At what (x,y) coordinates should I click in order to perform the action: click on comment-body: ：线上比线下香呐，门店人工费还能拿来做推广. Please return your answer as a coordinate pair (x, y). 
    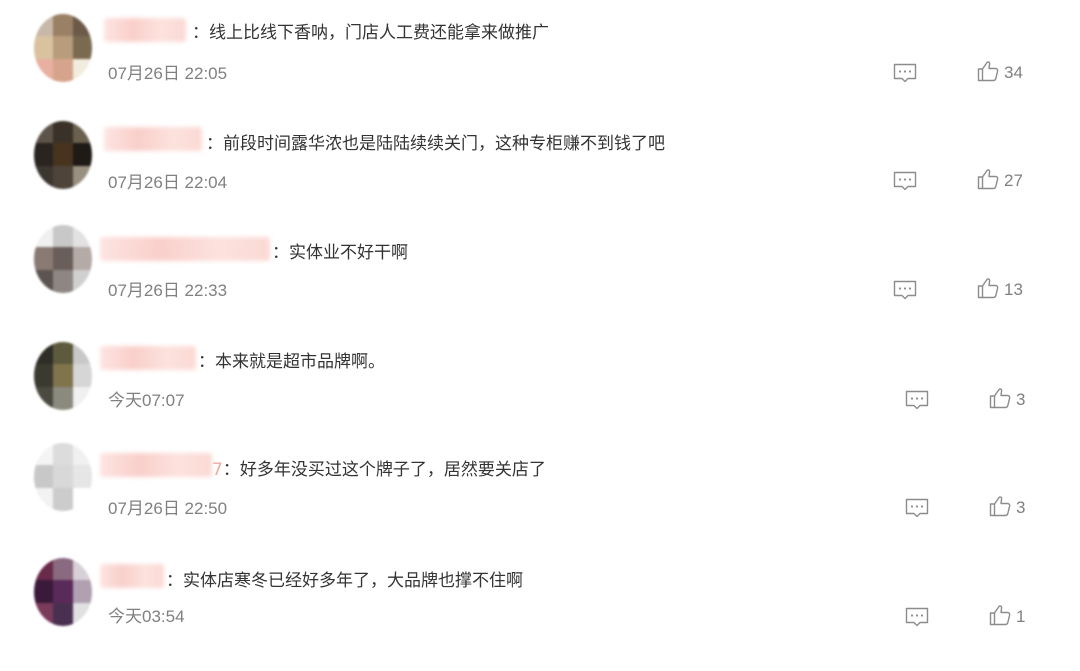
    Looking at the image, I should click on (370, 33).